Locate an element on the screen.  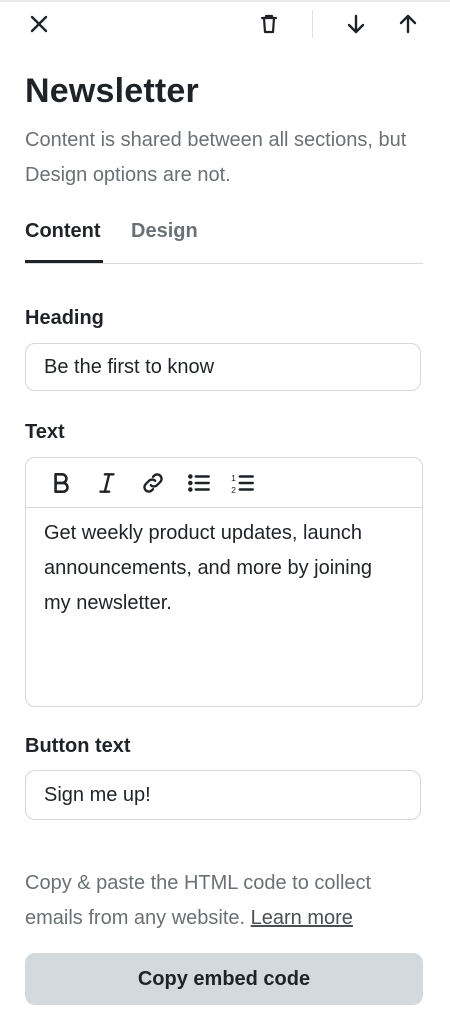
bulleted-list-icon is located at coordinates (199, 483).